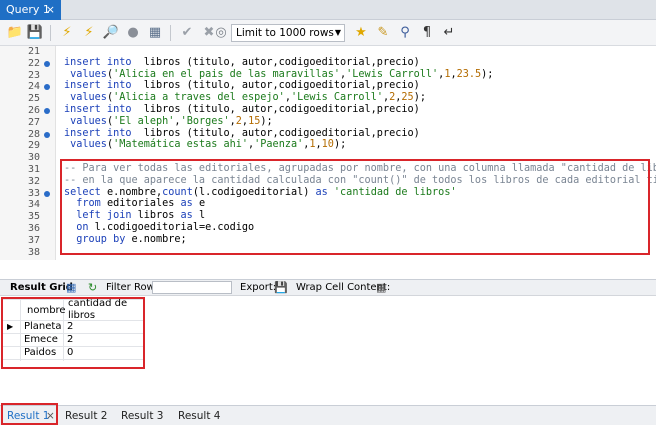 The height and width of the screenshot is (425, 656). Describe the element at coordinates (33, 110) in the screenshot. I see `line-number: 26` at that location.